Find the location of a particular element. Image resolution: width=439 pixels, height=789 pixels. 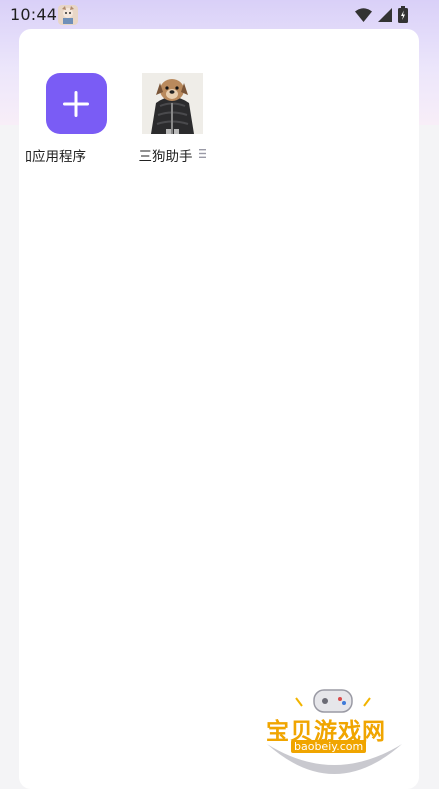

add-app-tile: 添加应用程序 is located at coordinates (76, 119).